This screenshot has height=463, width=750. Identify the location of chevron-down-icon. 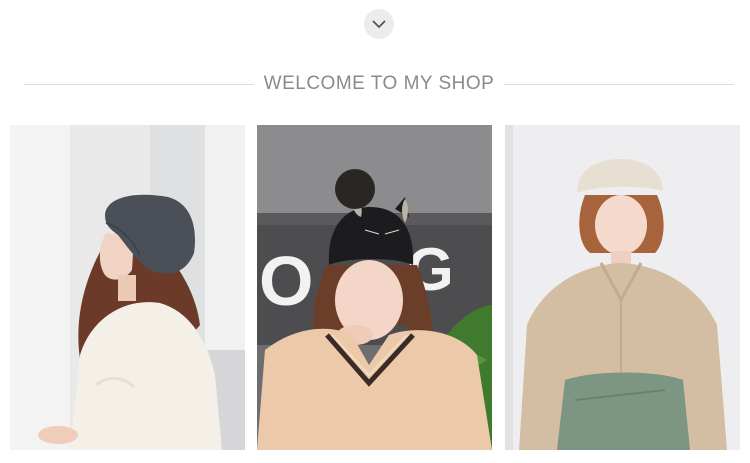
(379, 24).